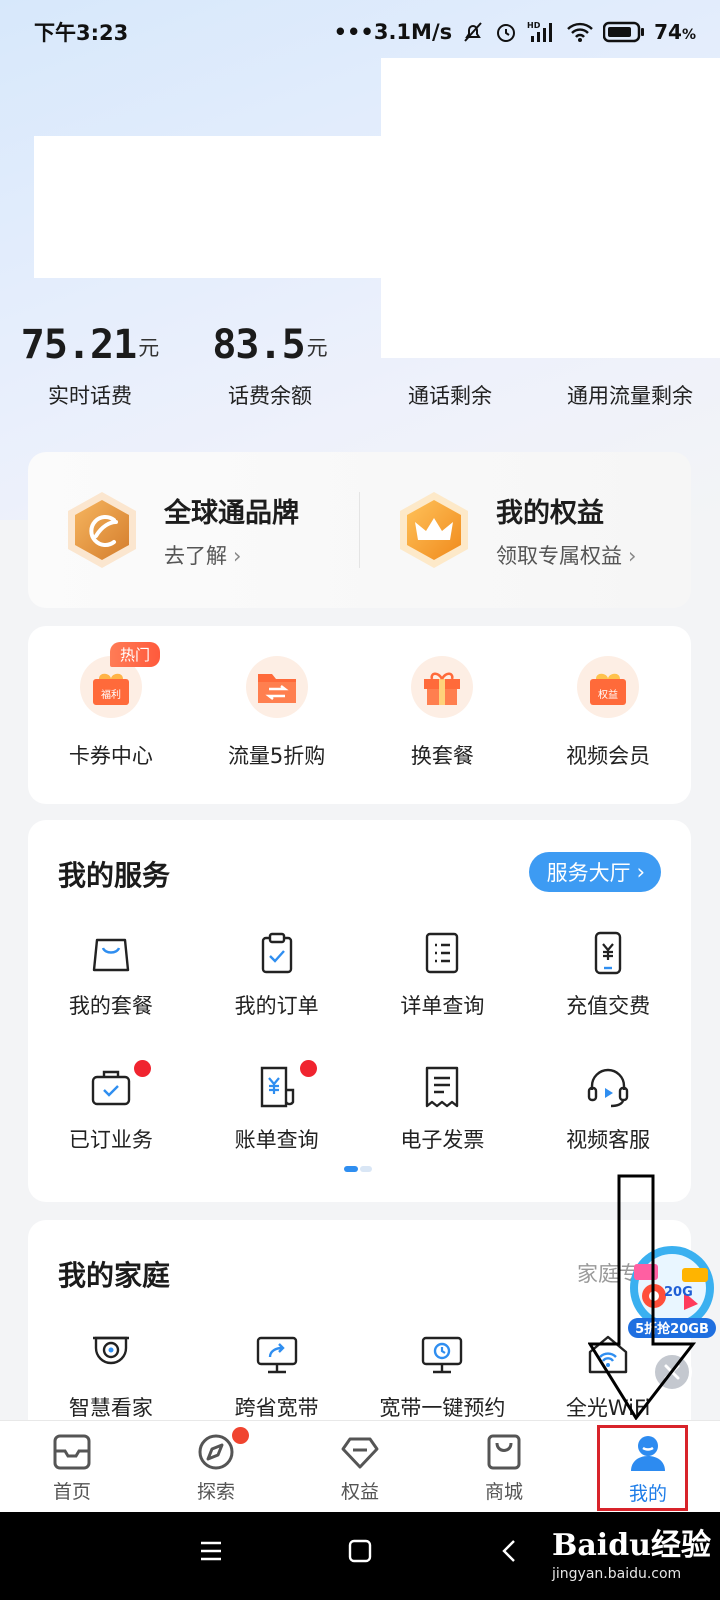 The width and height of the screenshot is (720, 1600). What do you see at coordinates (360, 1551) in the screenshot?
I see `home-button-icon` at bounding box center [360, 1551].